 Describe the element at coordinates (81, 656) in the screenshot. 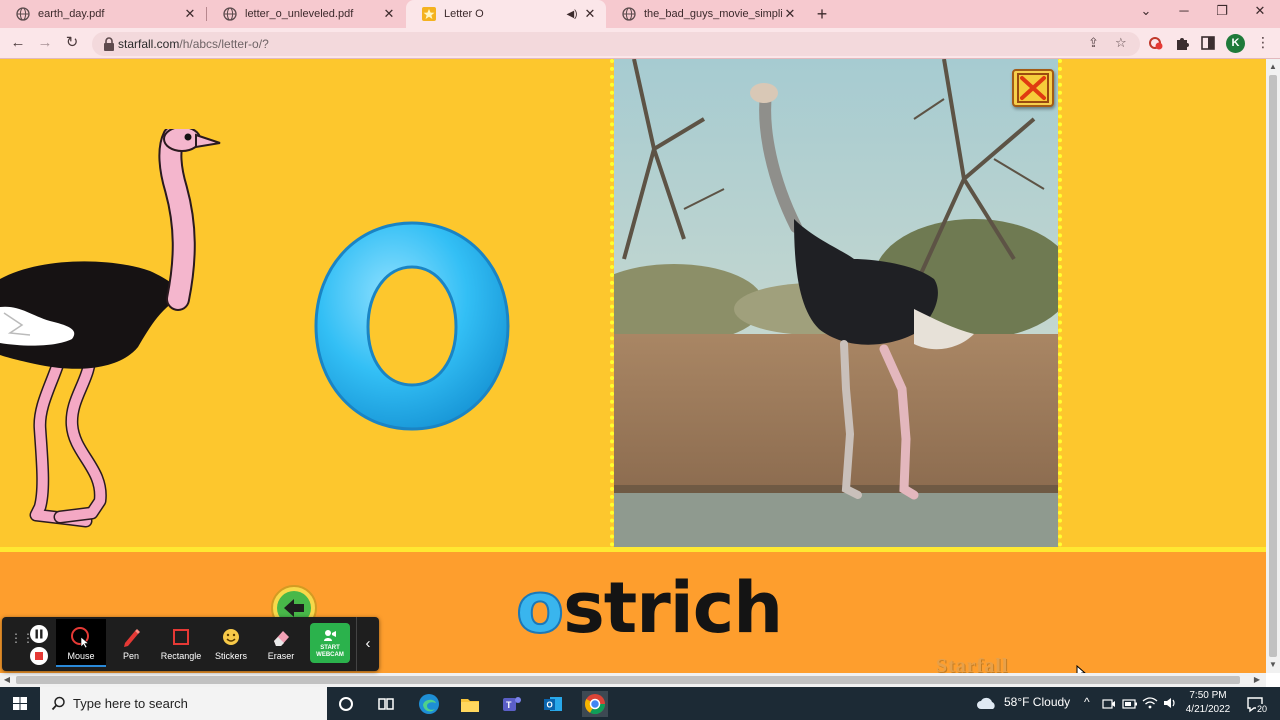

I see `tool-label: Mouse` at that location.